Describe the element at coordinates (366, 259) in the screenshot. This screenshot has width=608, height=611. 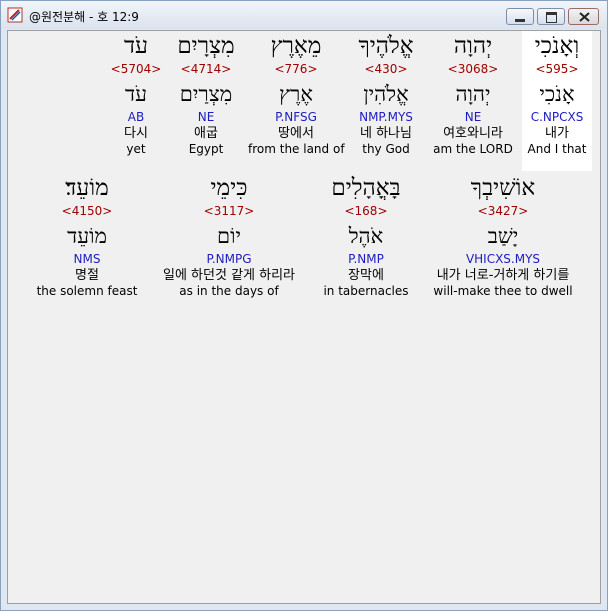
I see `morph-code: P.NMP` at that location.